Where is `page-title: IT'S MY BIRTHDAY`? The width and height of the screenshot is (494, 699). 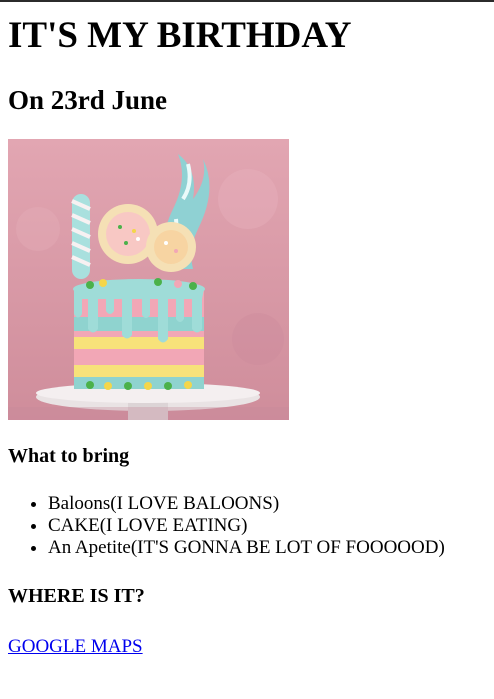
page-title: IT'S MY BIRTHDAY is located at coordinates (180, 35).